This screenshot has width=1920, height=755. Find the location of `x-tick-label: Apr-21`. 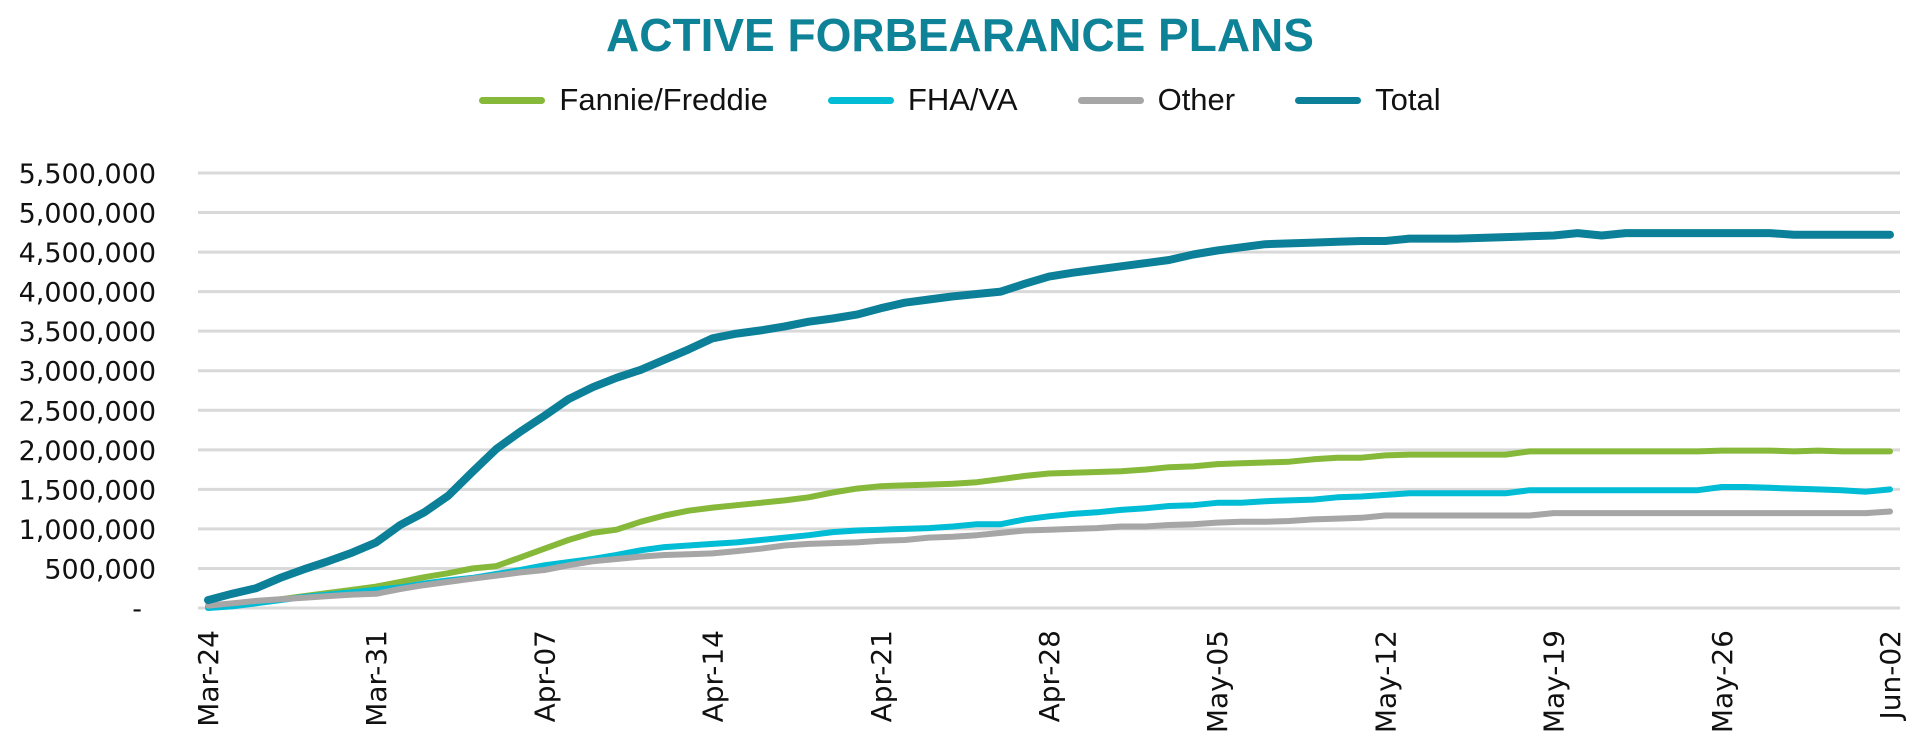

x-tick-label: Apr-21 is located at coordinates (881, 676).